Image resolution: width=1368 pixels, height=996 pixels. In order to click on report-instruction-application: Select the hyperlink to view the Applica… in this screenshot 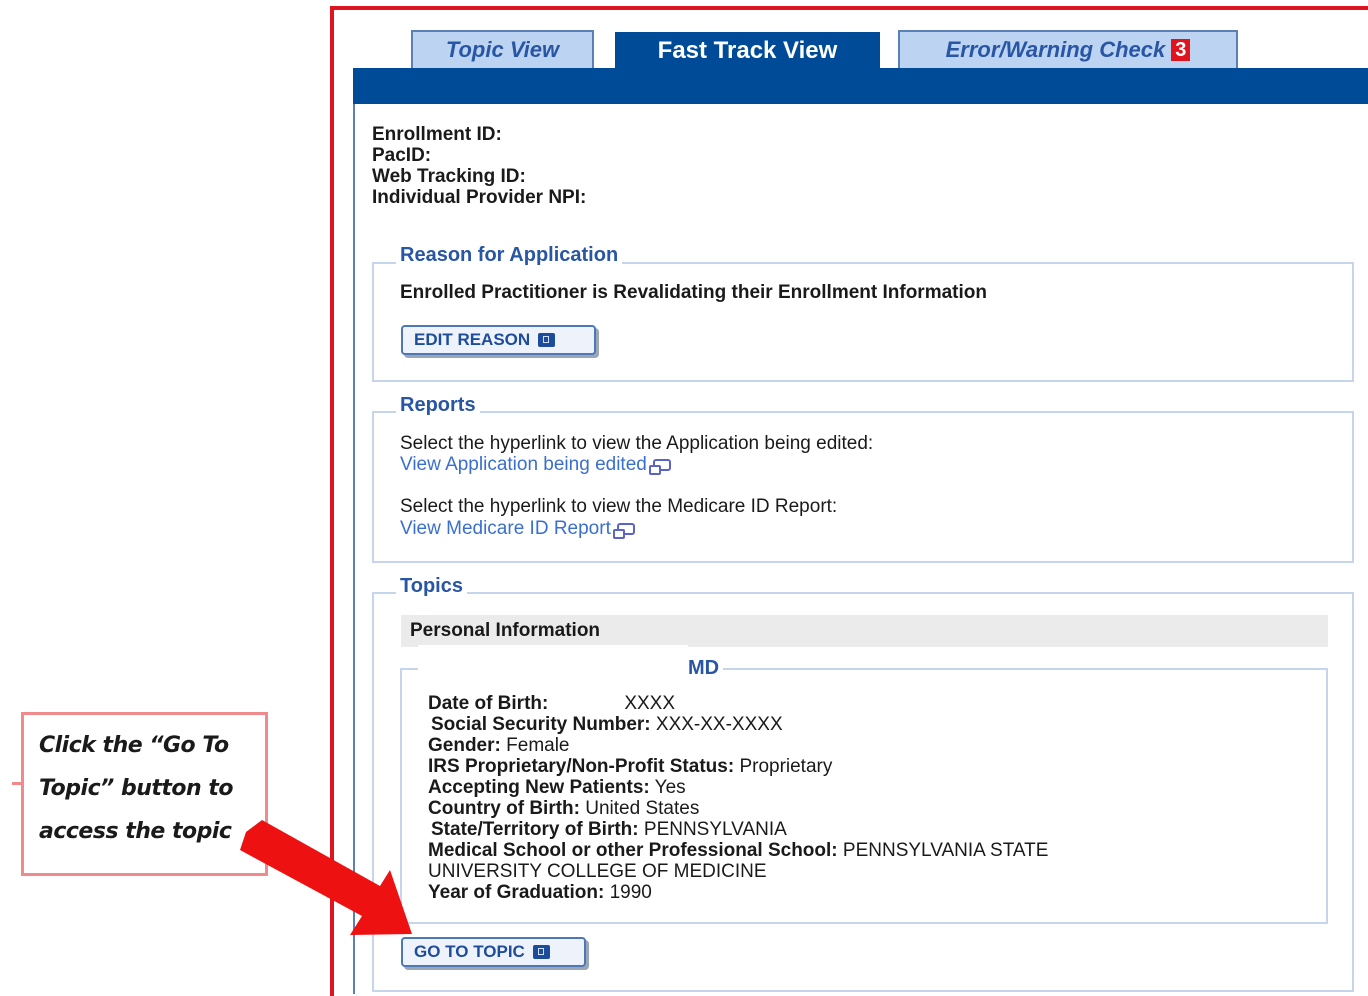, I will do `click(637, 443)`.